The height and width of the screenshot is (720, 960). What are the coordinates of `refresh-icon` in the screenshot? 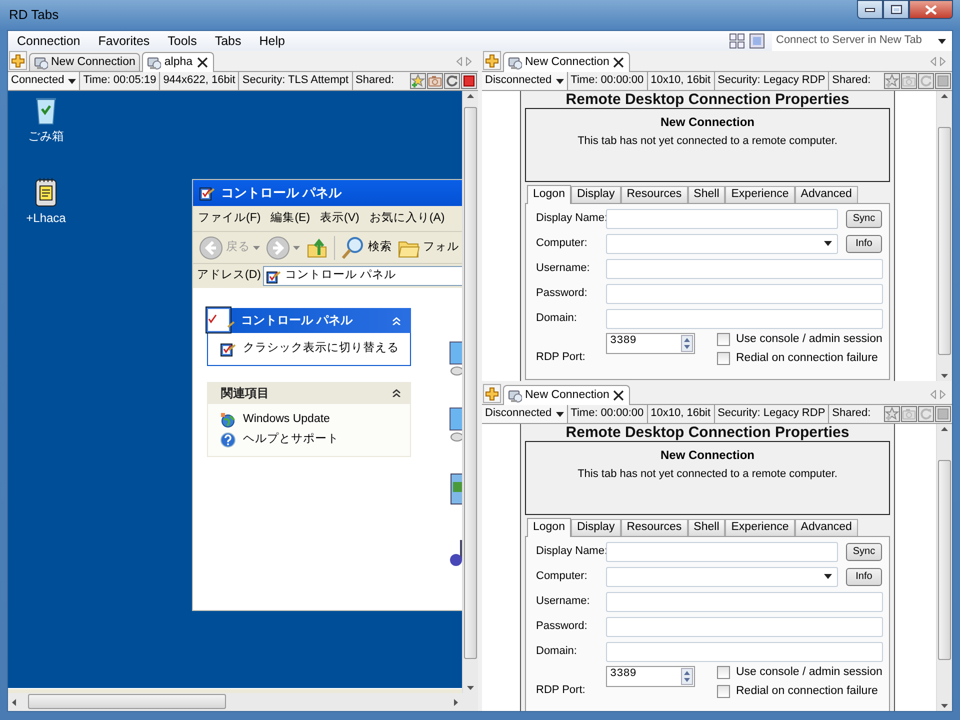 It's located at (452, 81).